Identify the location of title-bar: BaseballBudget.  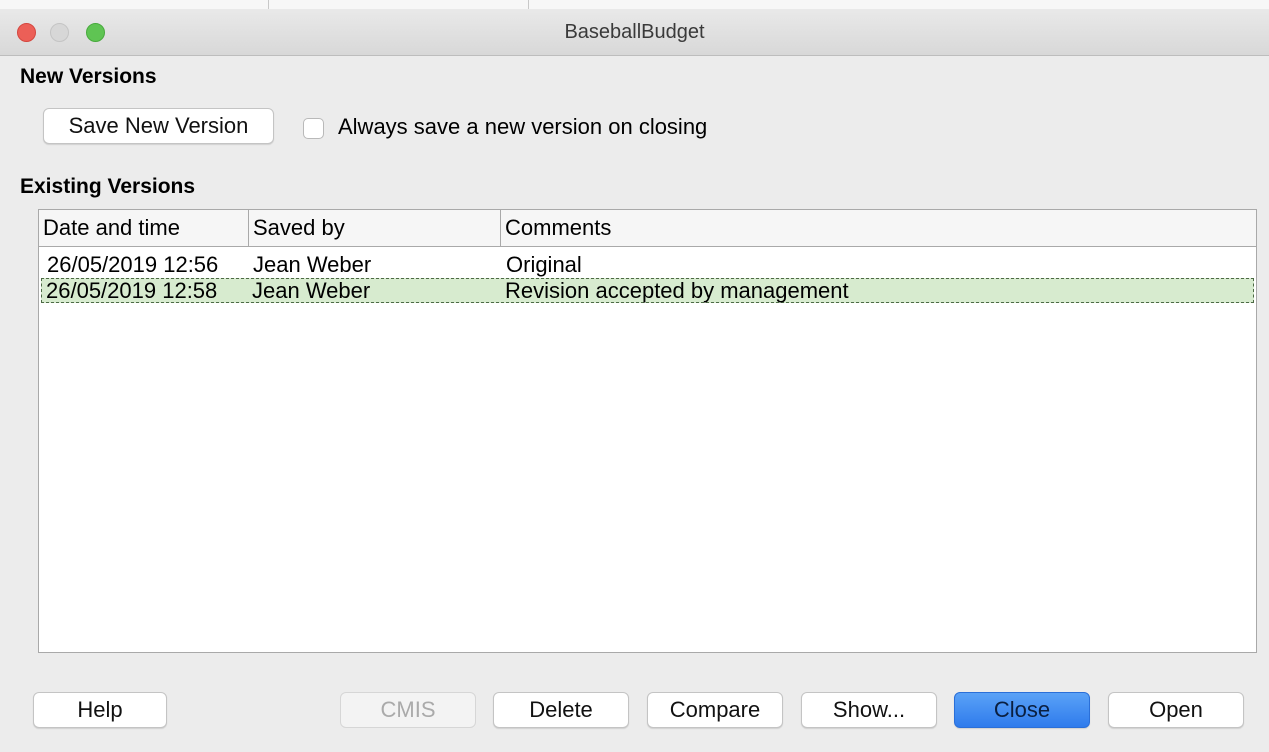
(634, 32).